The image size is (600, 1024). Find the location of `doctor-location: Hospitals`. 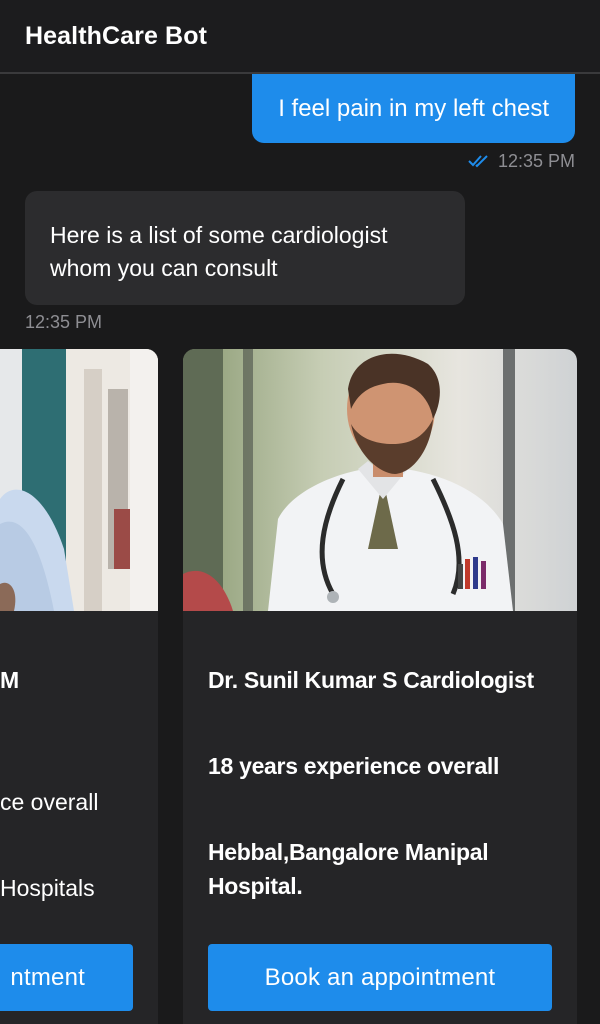

doctor-location: Hospitals is located at coordinates (47, 888).